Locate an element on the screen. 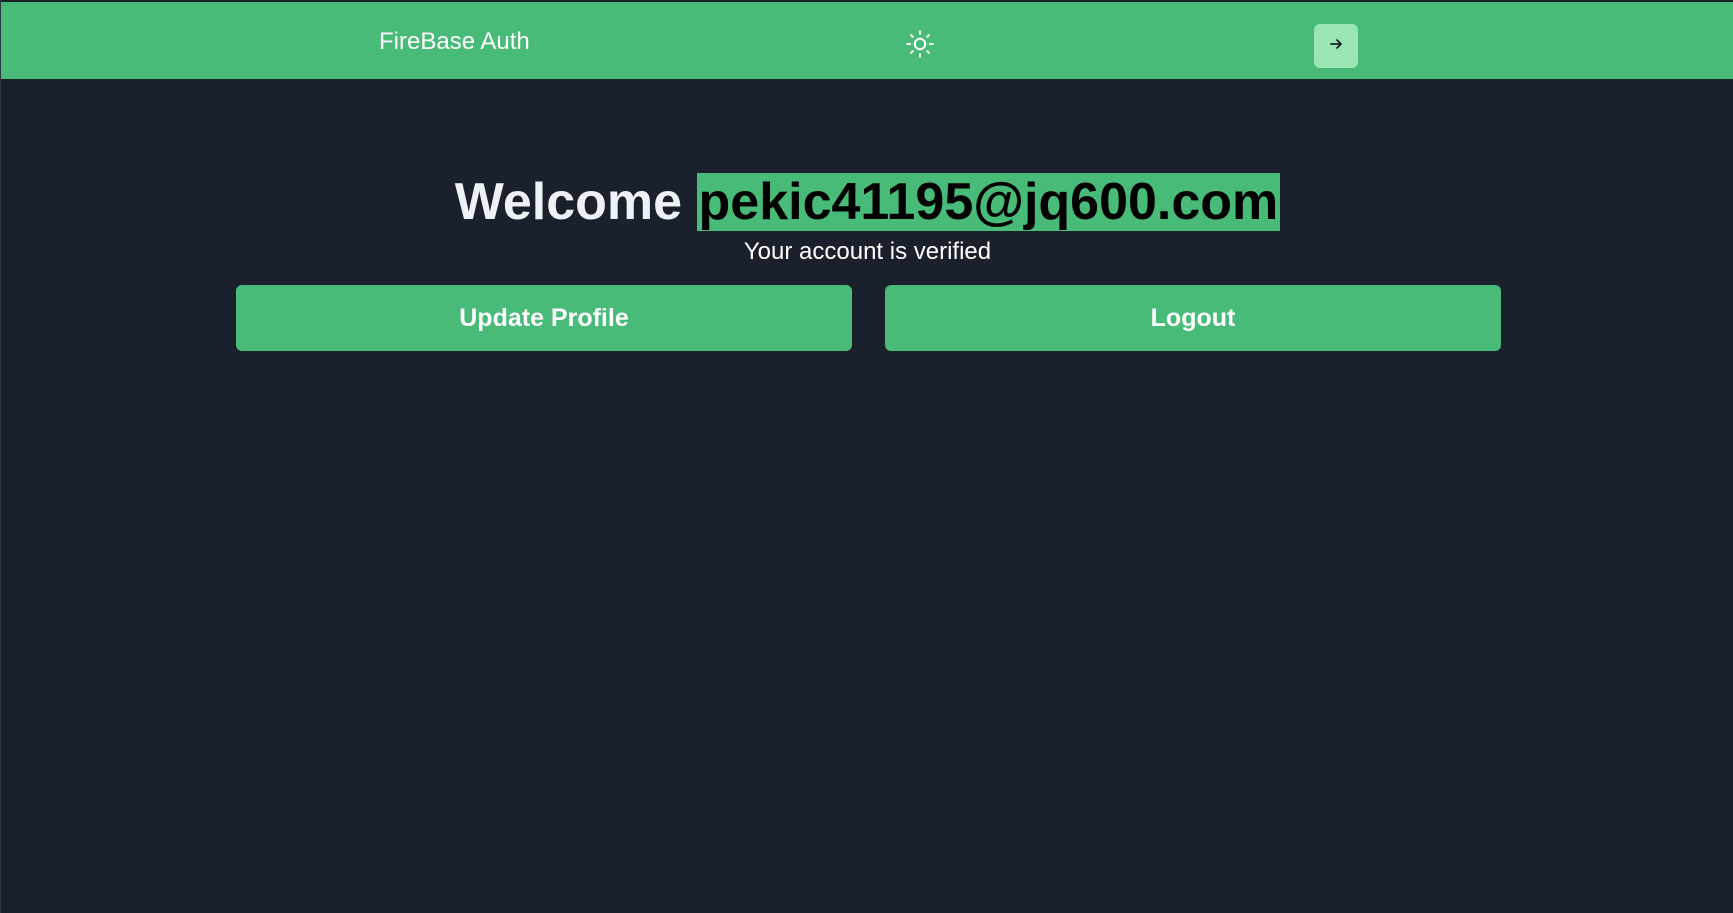 The width and height of the screenshot is (1733, 913). arrow-right-icon is located at coordinates (1336, 46).